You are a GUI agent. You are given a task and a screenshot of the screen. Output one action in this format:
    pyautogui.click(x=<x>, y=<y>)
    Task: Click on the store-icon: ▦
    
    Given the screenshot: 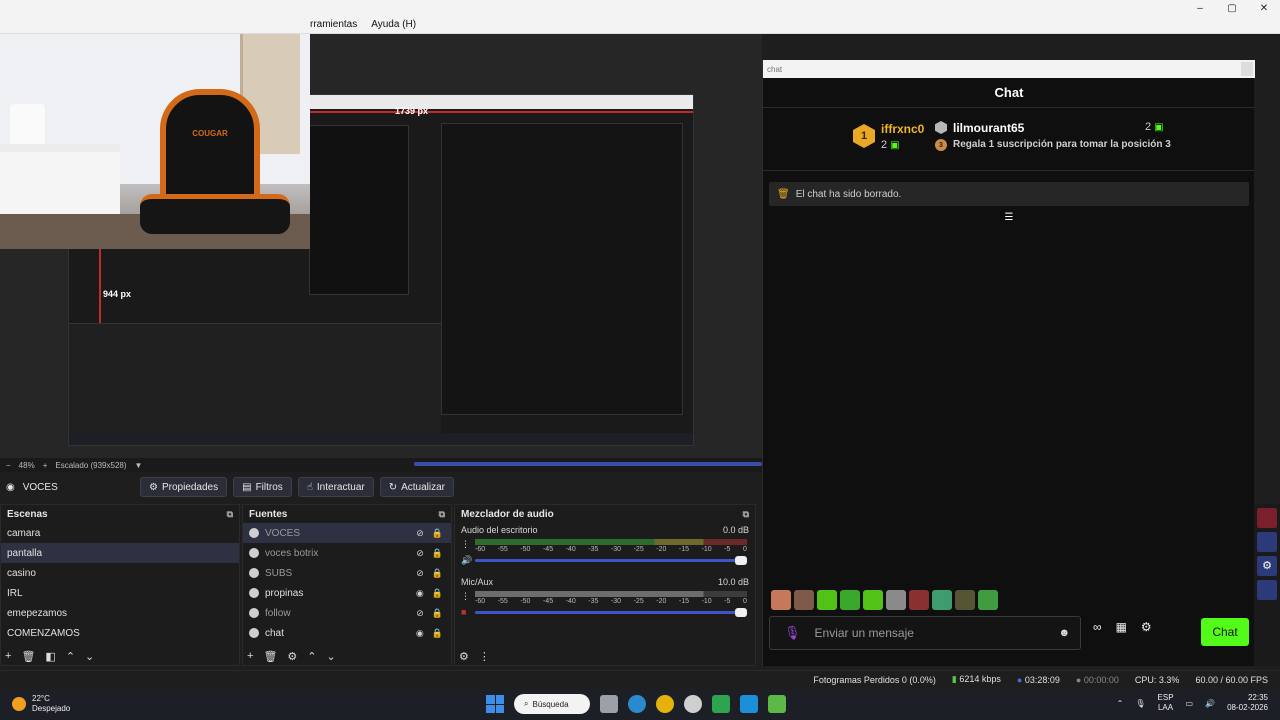 What is the action you would take?
    pyautogui.click(x=1121, y=627)
    